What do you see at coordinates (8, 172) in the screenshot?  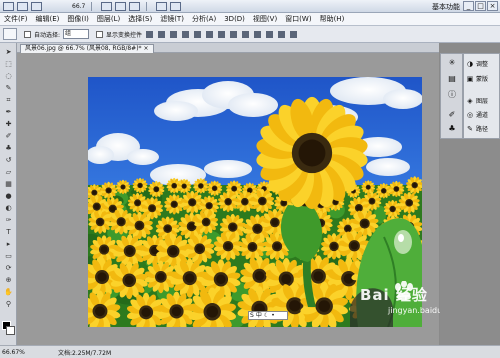 I see `eraser-tool-icon: ▱` at bounding box center [8, 172].